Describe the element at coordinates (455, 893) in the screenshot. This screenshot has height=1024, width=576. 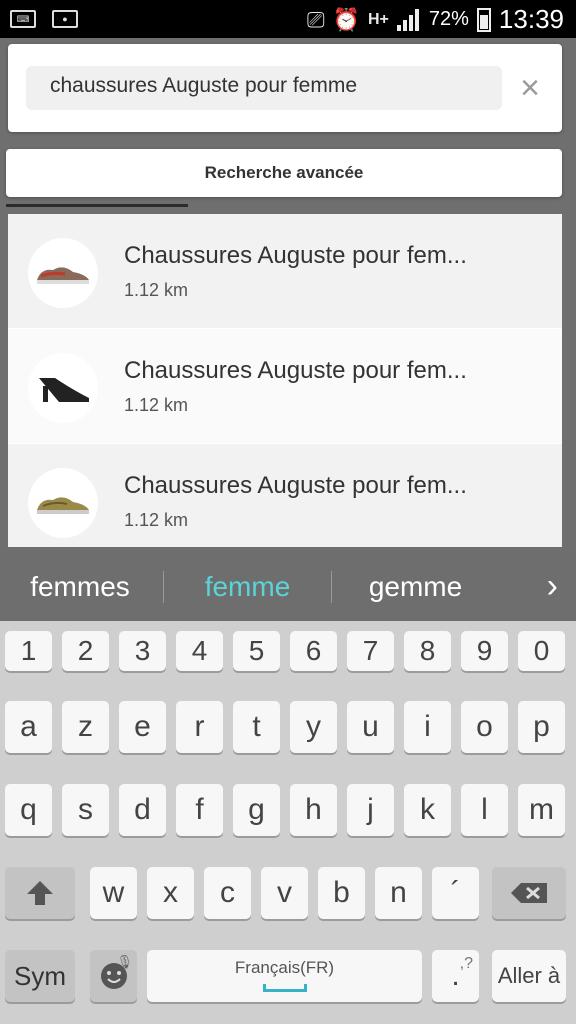
I see `key-acute: ´` at that location.